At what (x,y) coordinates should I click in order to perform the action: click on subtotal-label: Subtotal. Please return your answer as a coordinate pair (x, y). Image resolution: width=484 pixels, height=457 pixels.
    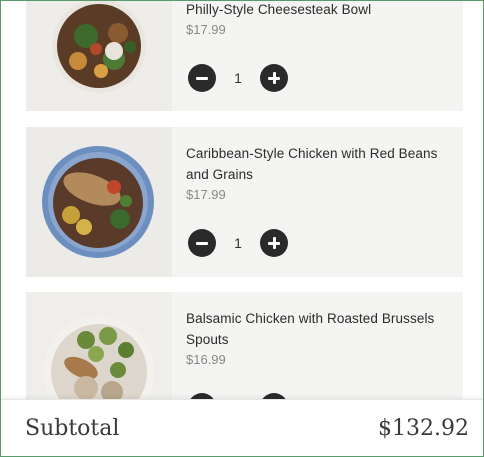
    Looking at the image, I should click on (72, 428).